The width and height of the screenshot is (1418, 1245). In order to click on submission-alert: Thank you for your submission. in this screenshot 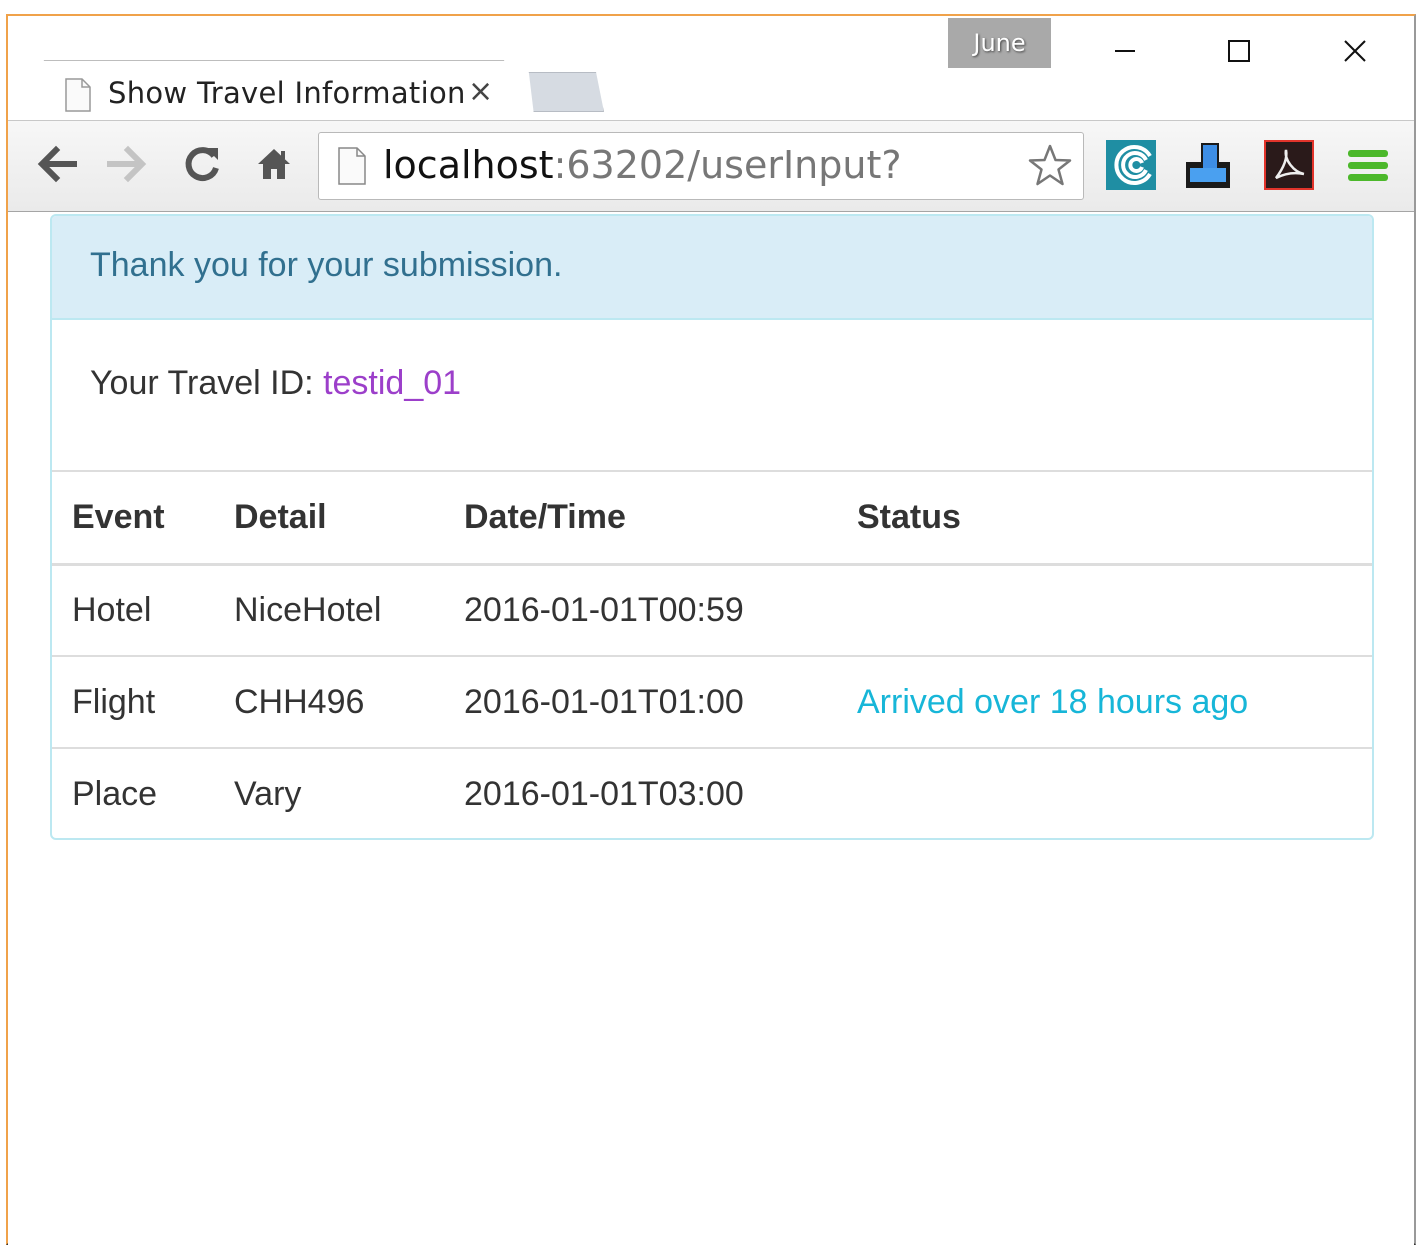, I will do `click(712, 268)`.